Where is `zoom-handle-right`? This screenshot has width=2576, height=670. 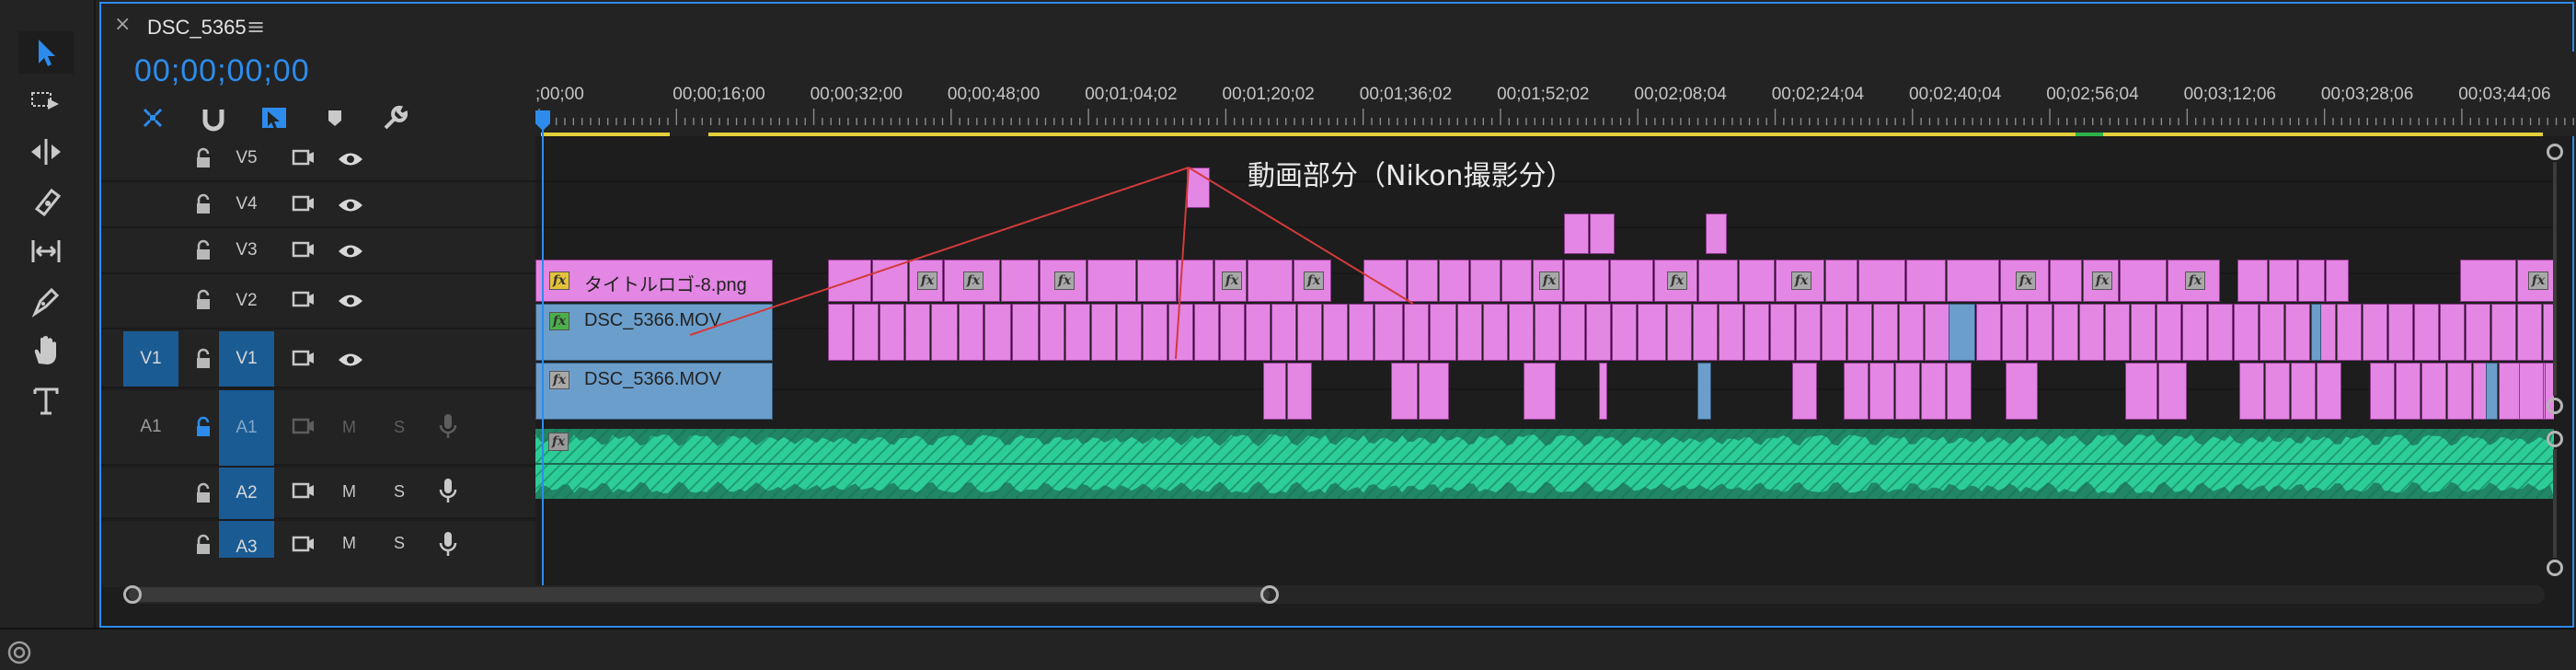
zoom-handle-right is located at coordinates (1269, 594).